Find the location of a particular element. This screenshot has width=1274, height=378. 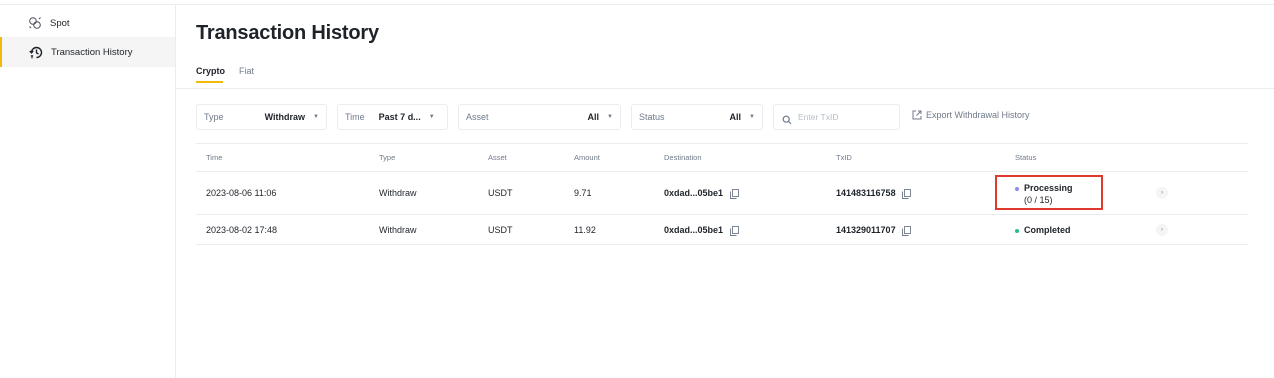

row-txid: 141483116758 is located at coordinates (874, 193).